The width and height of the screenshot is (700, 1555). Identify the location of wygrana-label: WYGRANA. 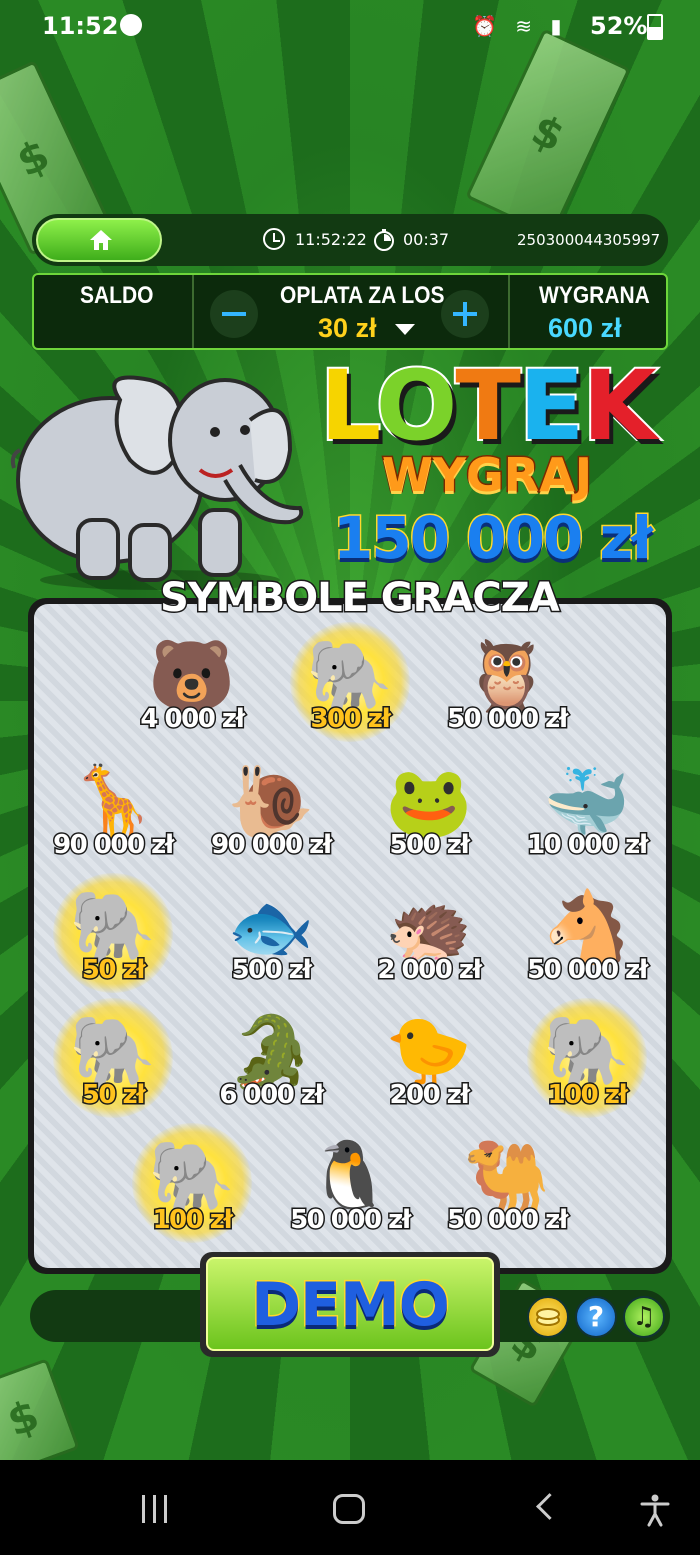
(594, 295).